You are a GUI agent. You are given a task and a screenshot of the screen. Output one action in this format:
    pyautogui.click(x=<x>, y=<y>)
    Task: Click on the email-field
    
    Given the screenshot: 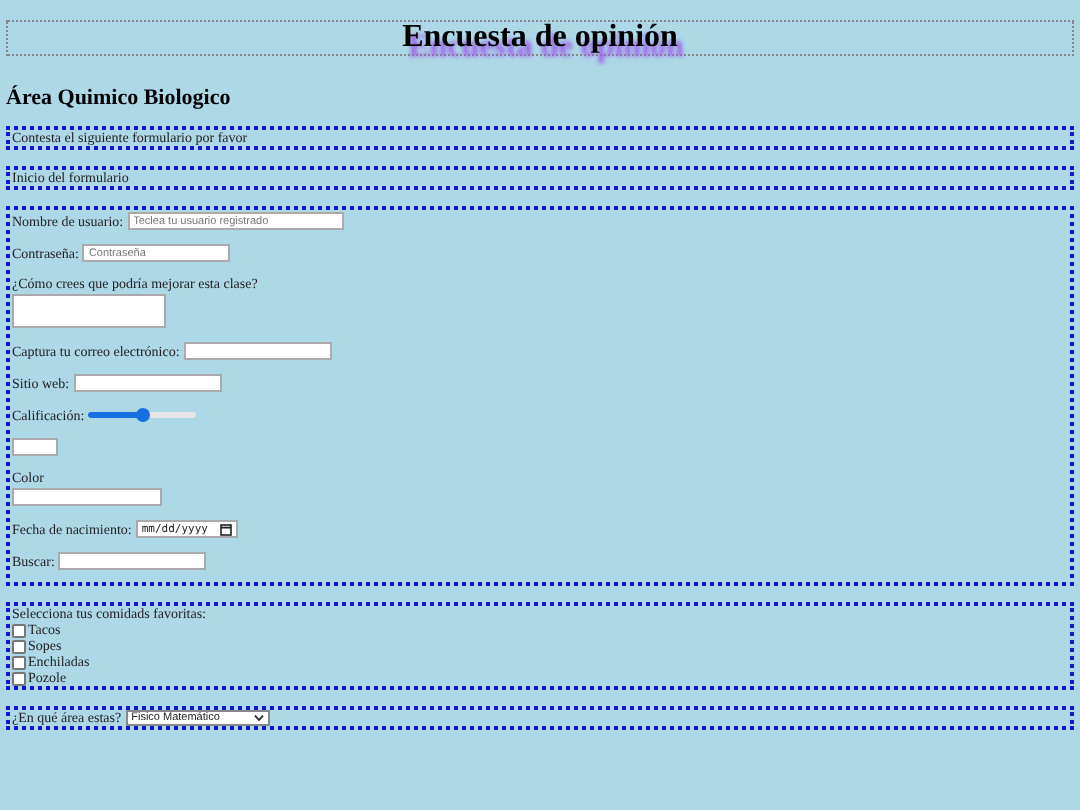 What is the action you would take?
    pyautogui.click(x=257, y=351)
    